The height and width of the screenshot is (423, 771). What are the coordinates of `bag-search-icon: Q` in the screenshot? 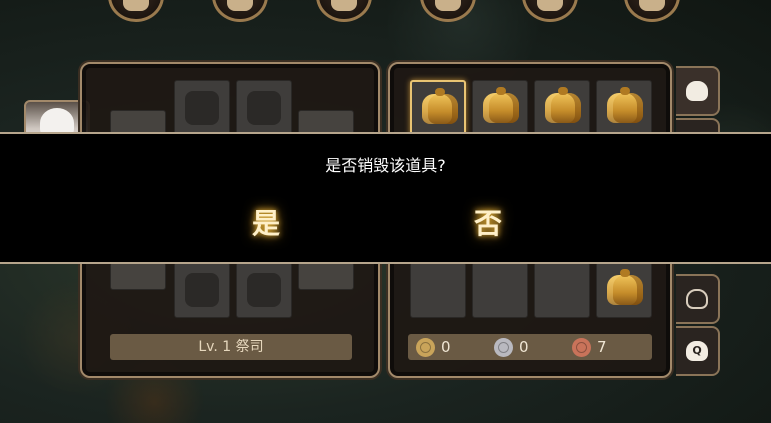 It's located at (697, 351).